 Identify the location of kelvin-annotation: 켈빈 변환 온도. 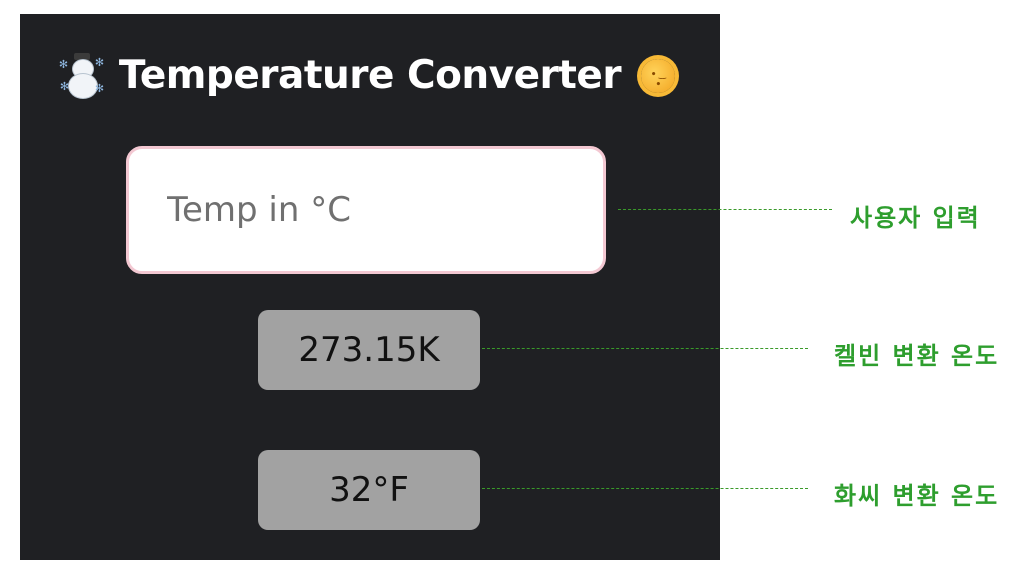
(917, 356).